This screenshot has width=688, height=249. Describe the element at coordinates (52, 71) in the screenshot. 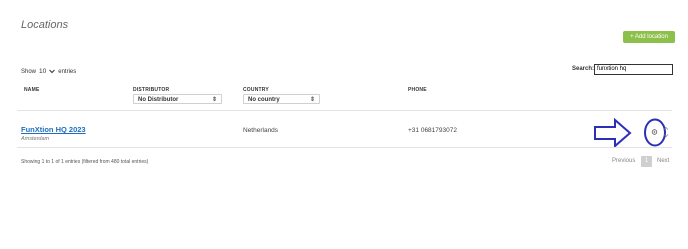

I see `chevron-down-icon` at that location.